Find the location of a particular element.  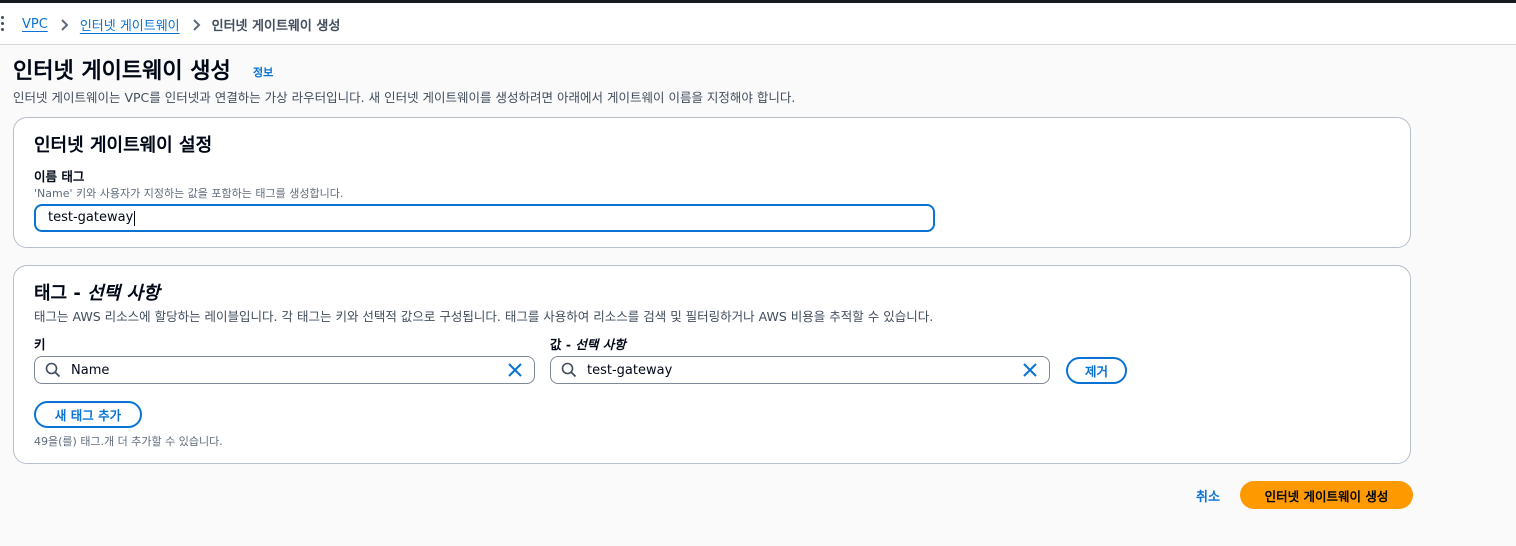

add-tag-button: 새 태그 추가 is located at coordinates (88, 414).